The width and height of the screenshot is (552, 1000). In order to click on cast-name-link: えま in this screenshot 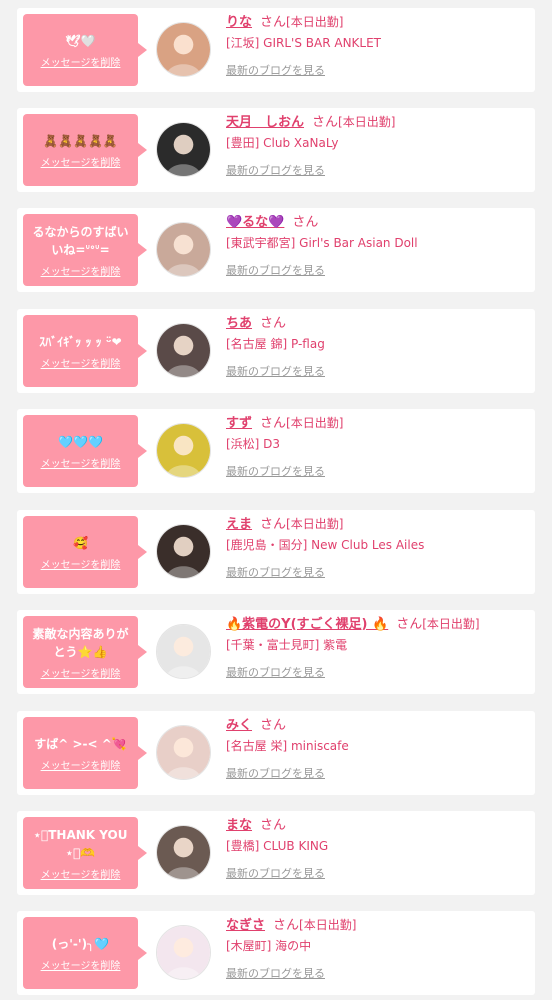, I will do `click(239, 524)`.